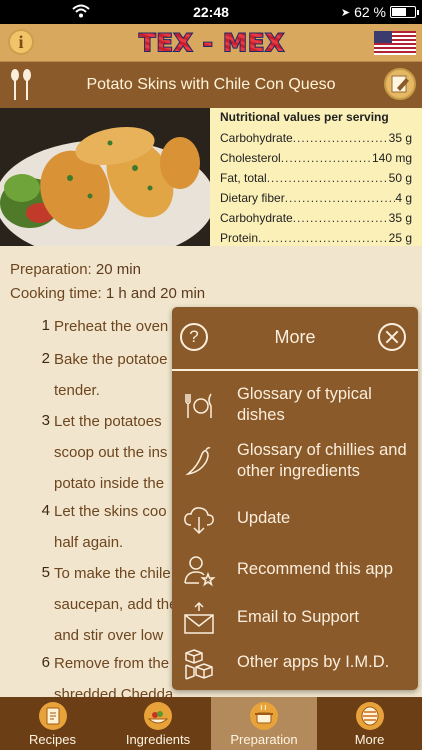 This screenshot has height=750, width=422. What do you see at coordinates (200, 571) in the screenshot?
I see `person-star-icon` at bounding box center [200, 571].